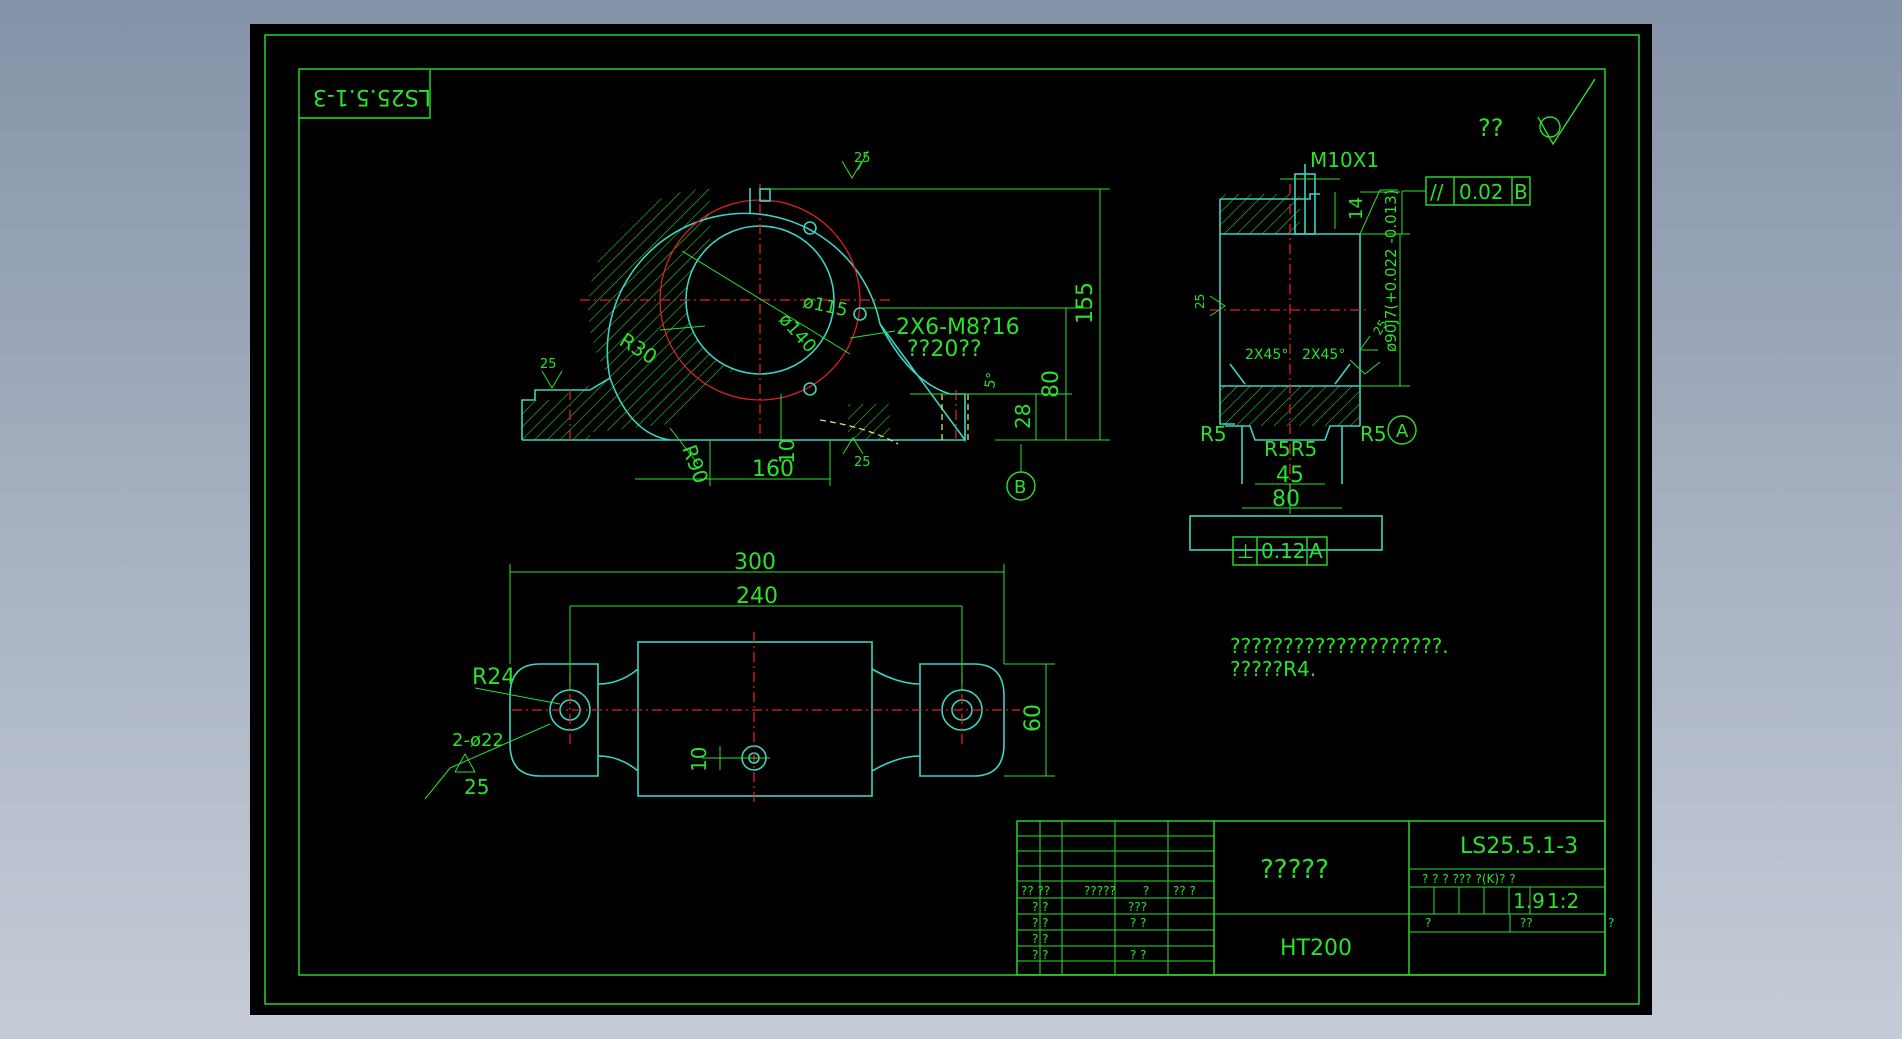  Describe the element at coordinates (1040, 923) in the screenshot. I see `row-2a: ? ?` at that location.